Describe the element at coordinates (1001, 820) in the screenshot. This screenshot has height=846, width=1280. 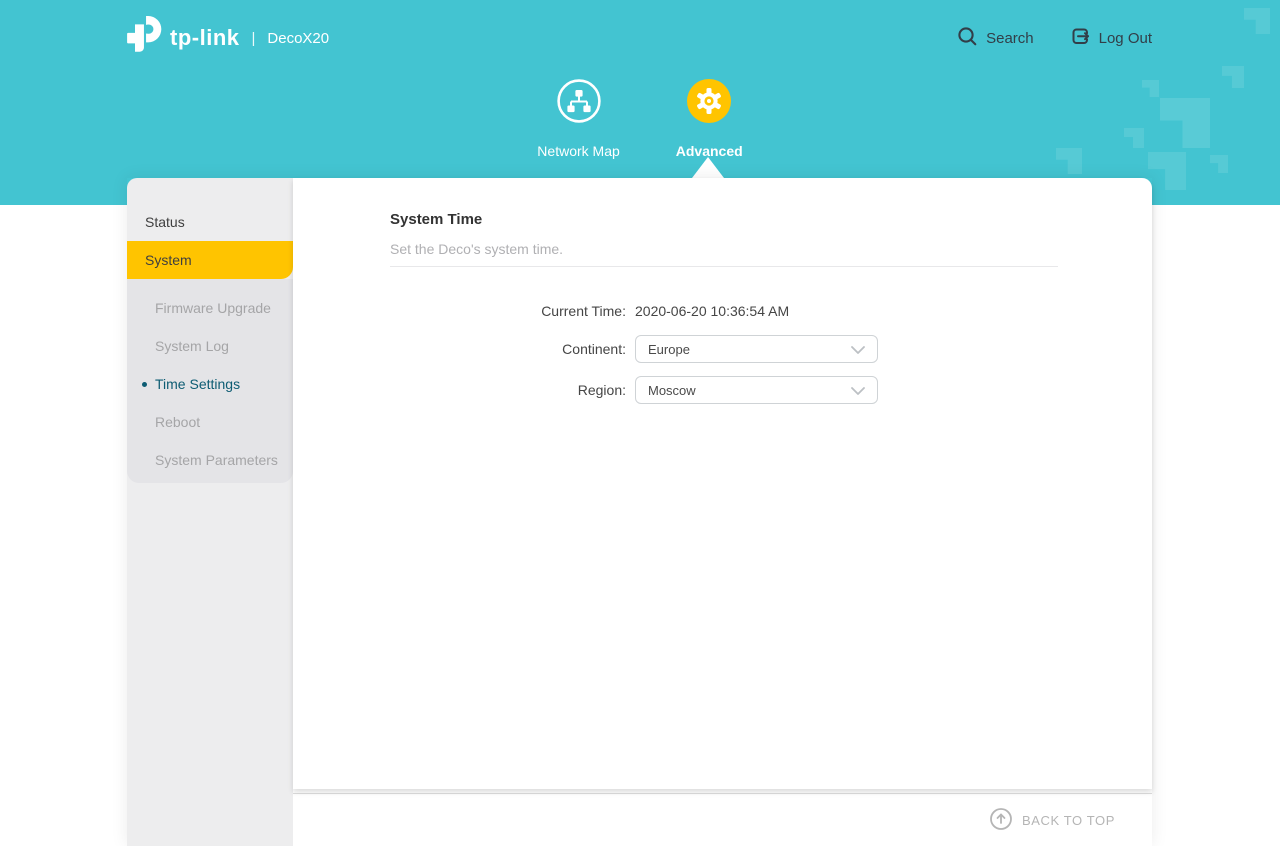
I see `arrow-up-circle-icon` at that location.